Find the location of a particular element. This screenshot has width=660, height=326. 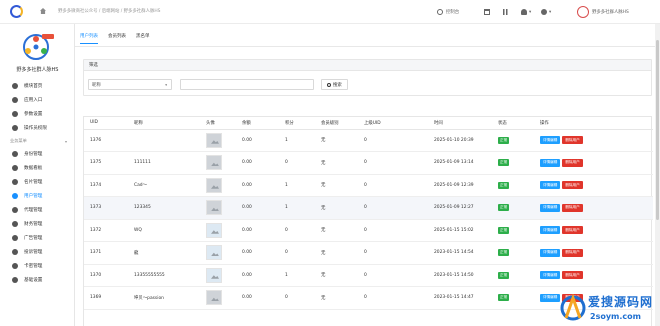

tab-member-list: 会员列表 is located at coordinates (117, 38).